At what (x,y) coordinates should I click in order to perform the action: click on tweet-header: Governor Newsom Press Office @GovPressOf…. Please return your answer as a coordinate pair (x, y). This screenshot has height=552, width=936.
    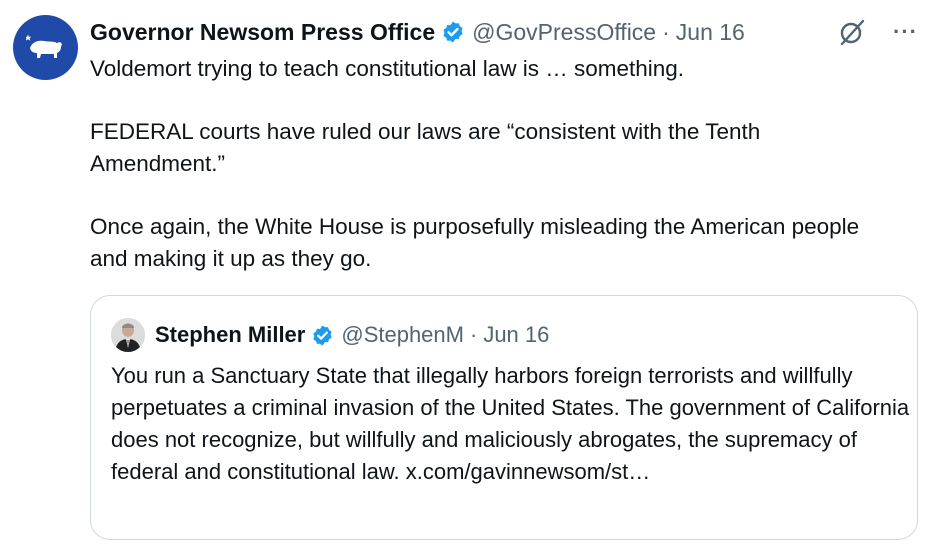
    Looking at the image, I should click on (417, 32).